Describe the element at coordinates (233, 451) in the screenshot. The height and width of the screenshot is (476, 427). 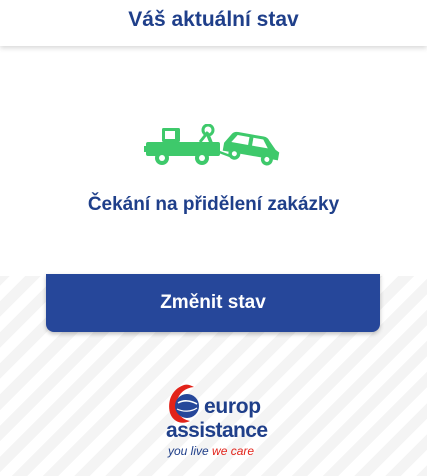
I see `tagline-part2: we care` at that location.